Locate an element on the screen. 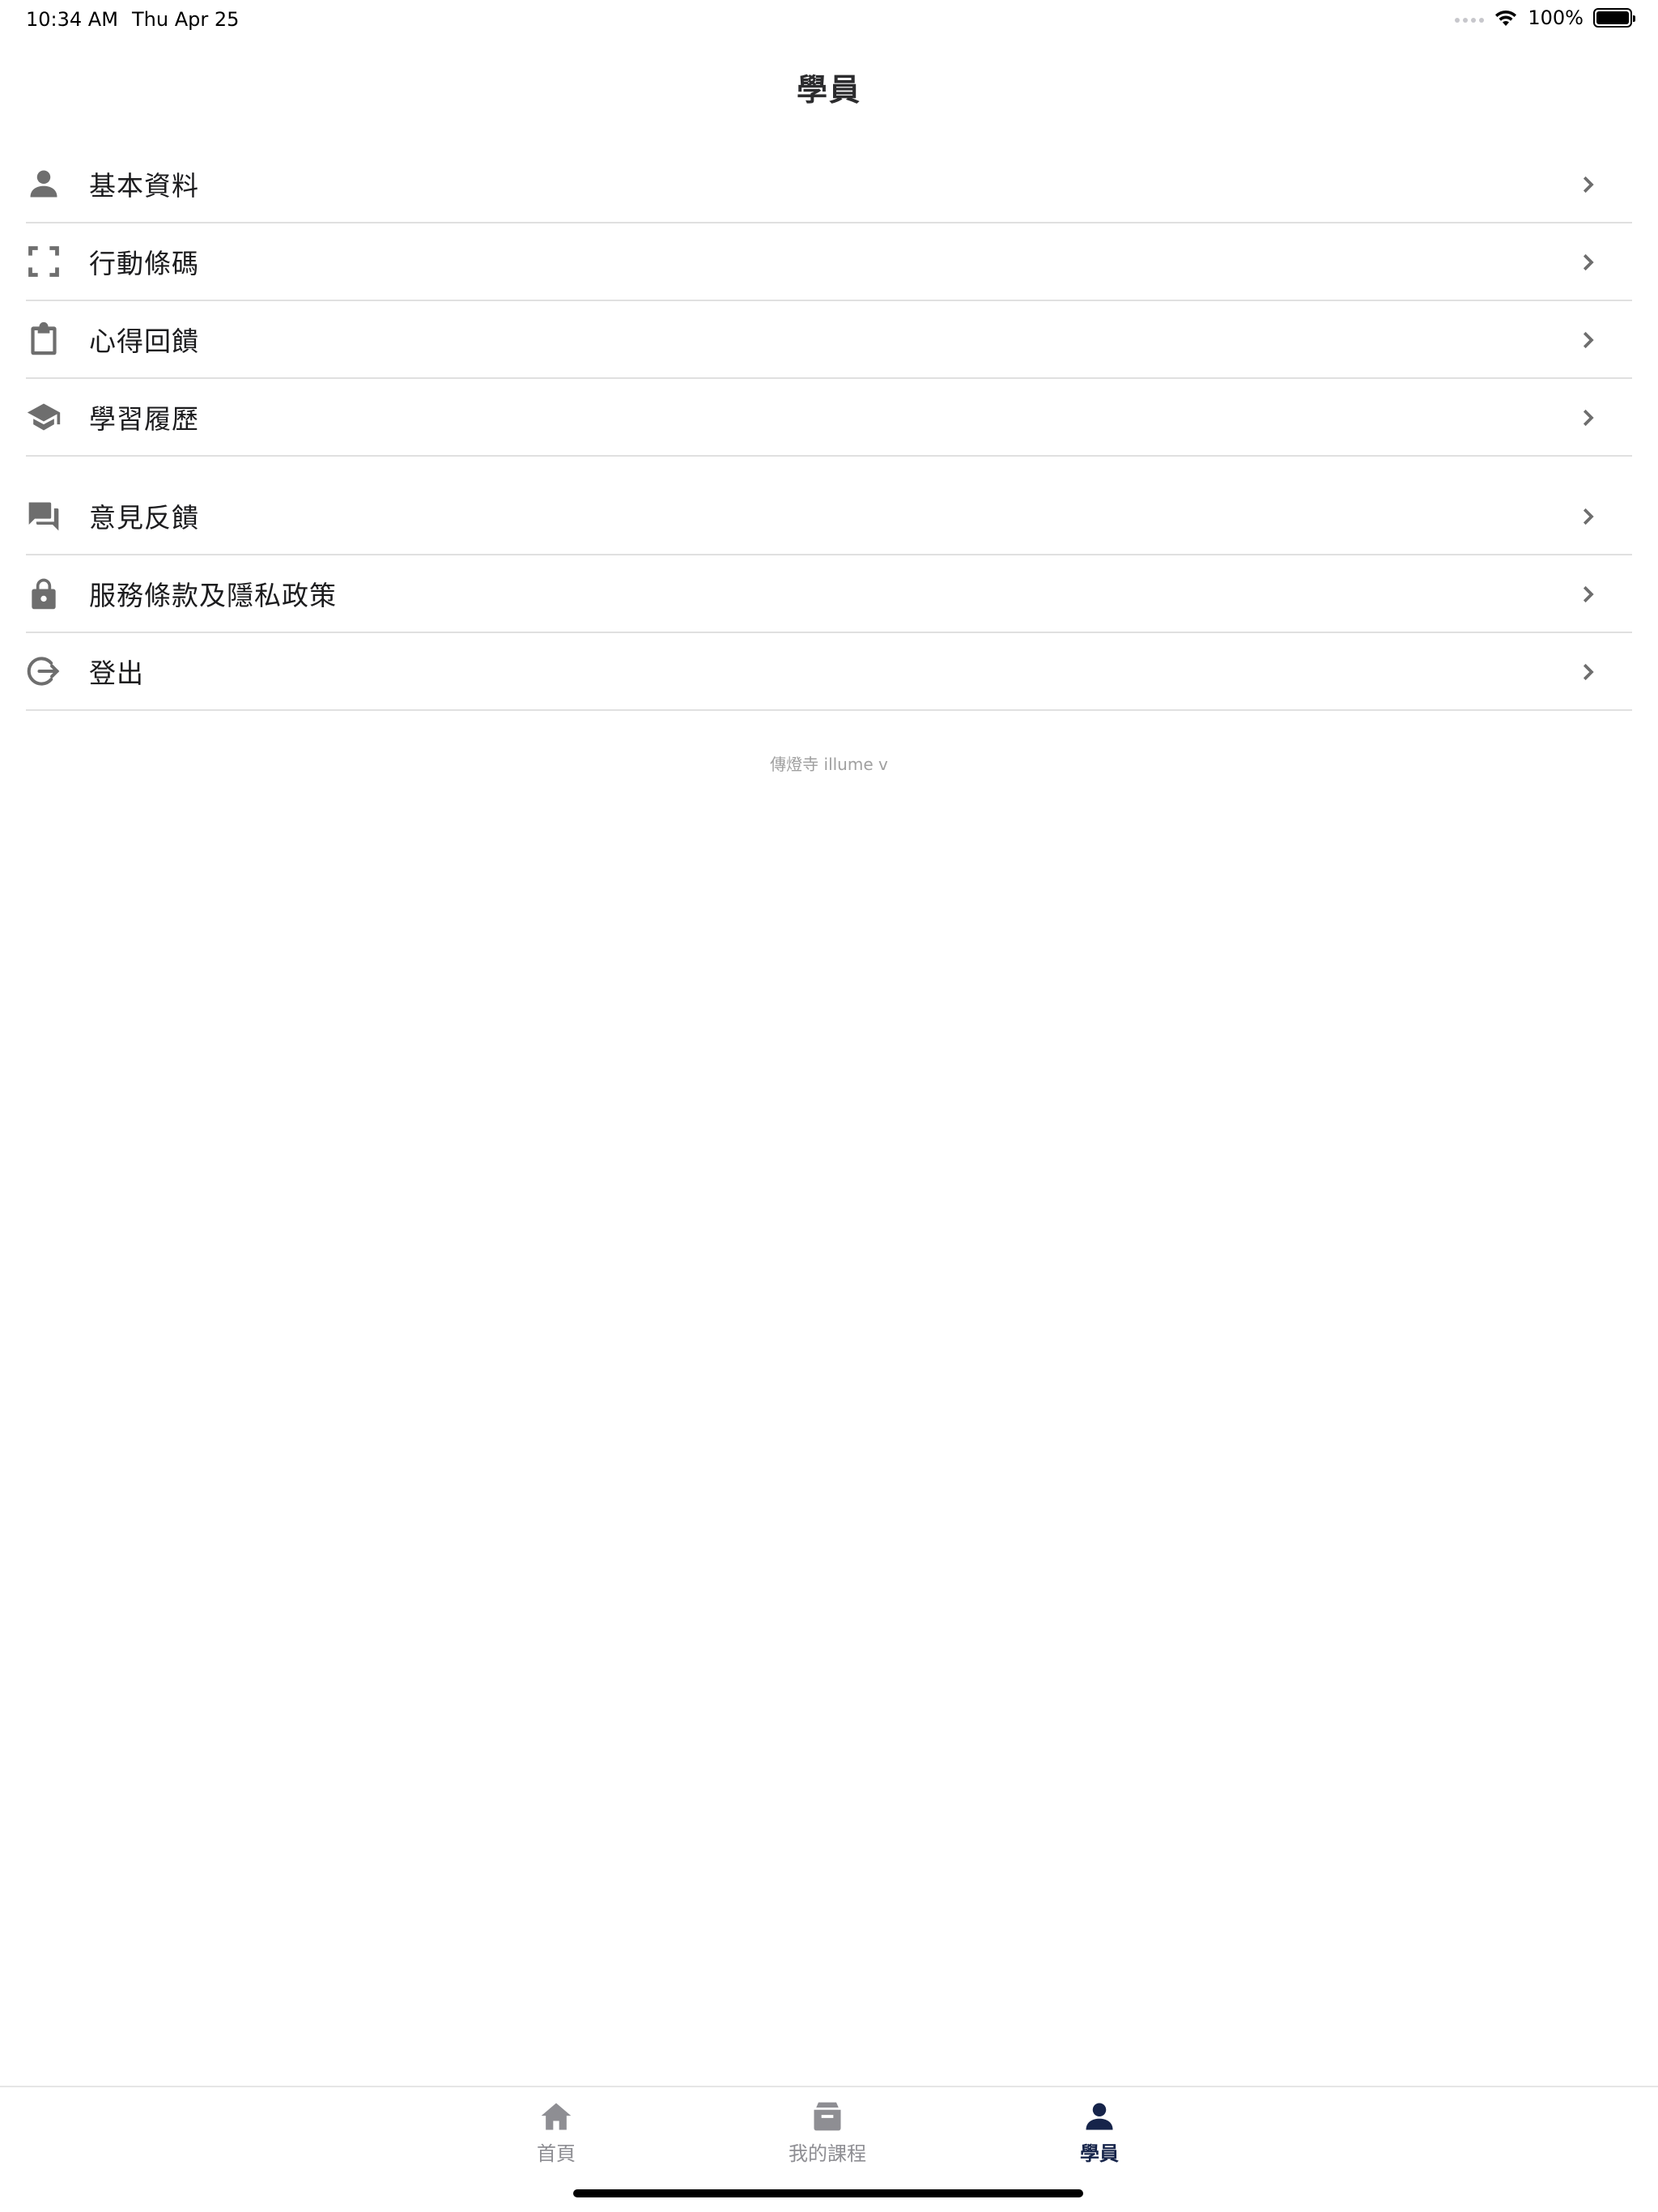 The height and width of the screenshot is (2212, 1658). graduation-cap-icon is located at coordinates (44, 417).